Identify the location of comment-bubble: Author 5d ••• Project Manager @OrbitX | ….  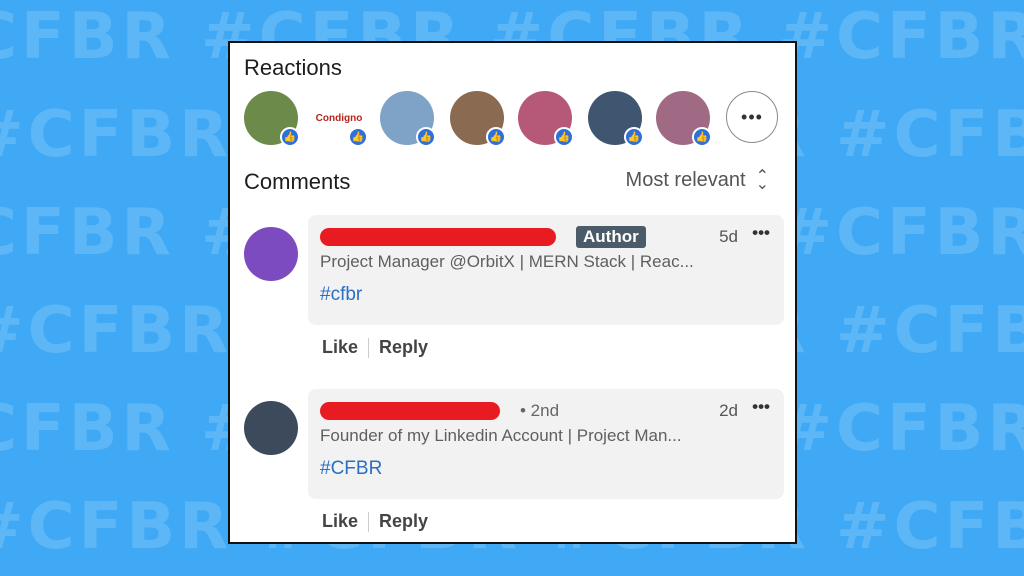
(546, 270).